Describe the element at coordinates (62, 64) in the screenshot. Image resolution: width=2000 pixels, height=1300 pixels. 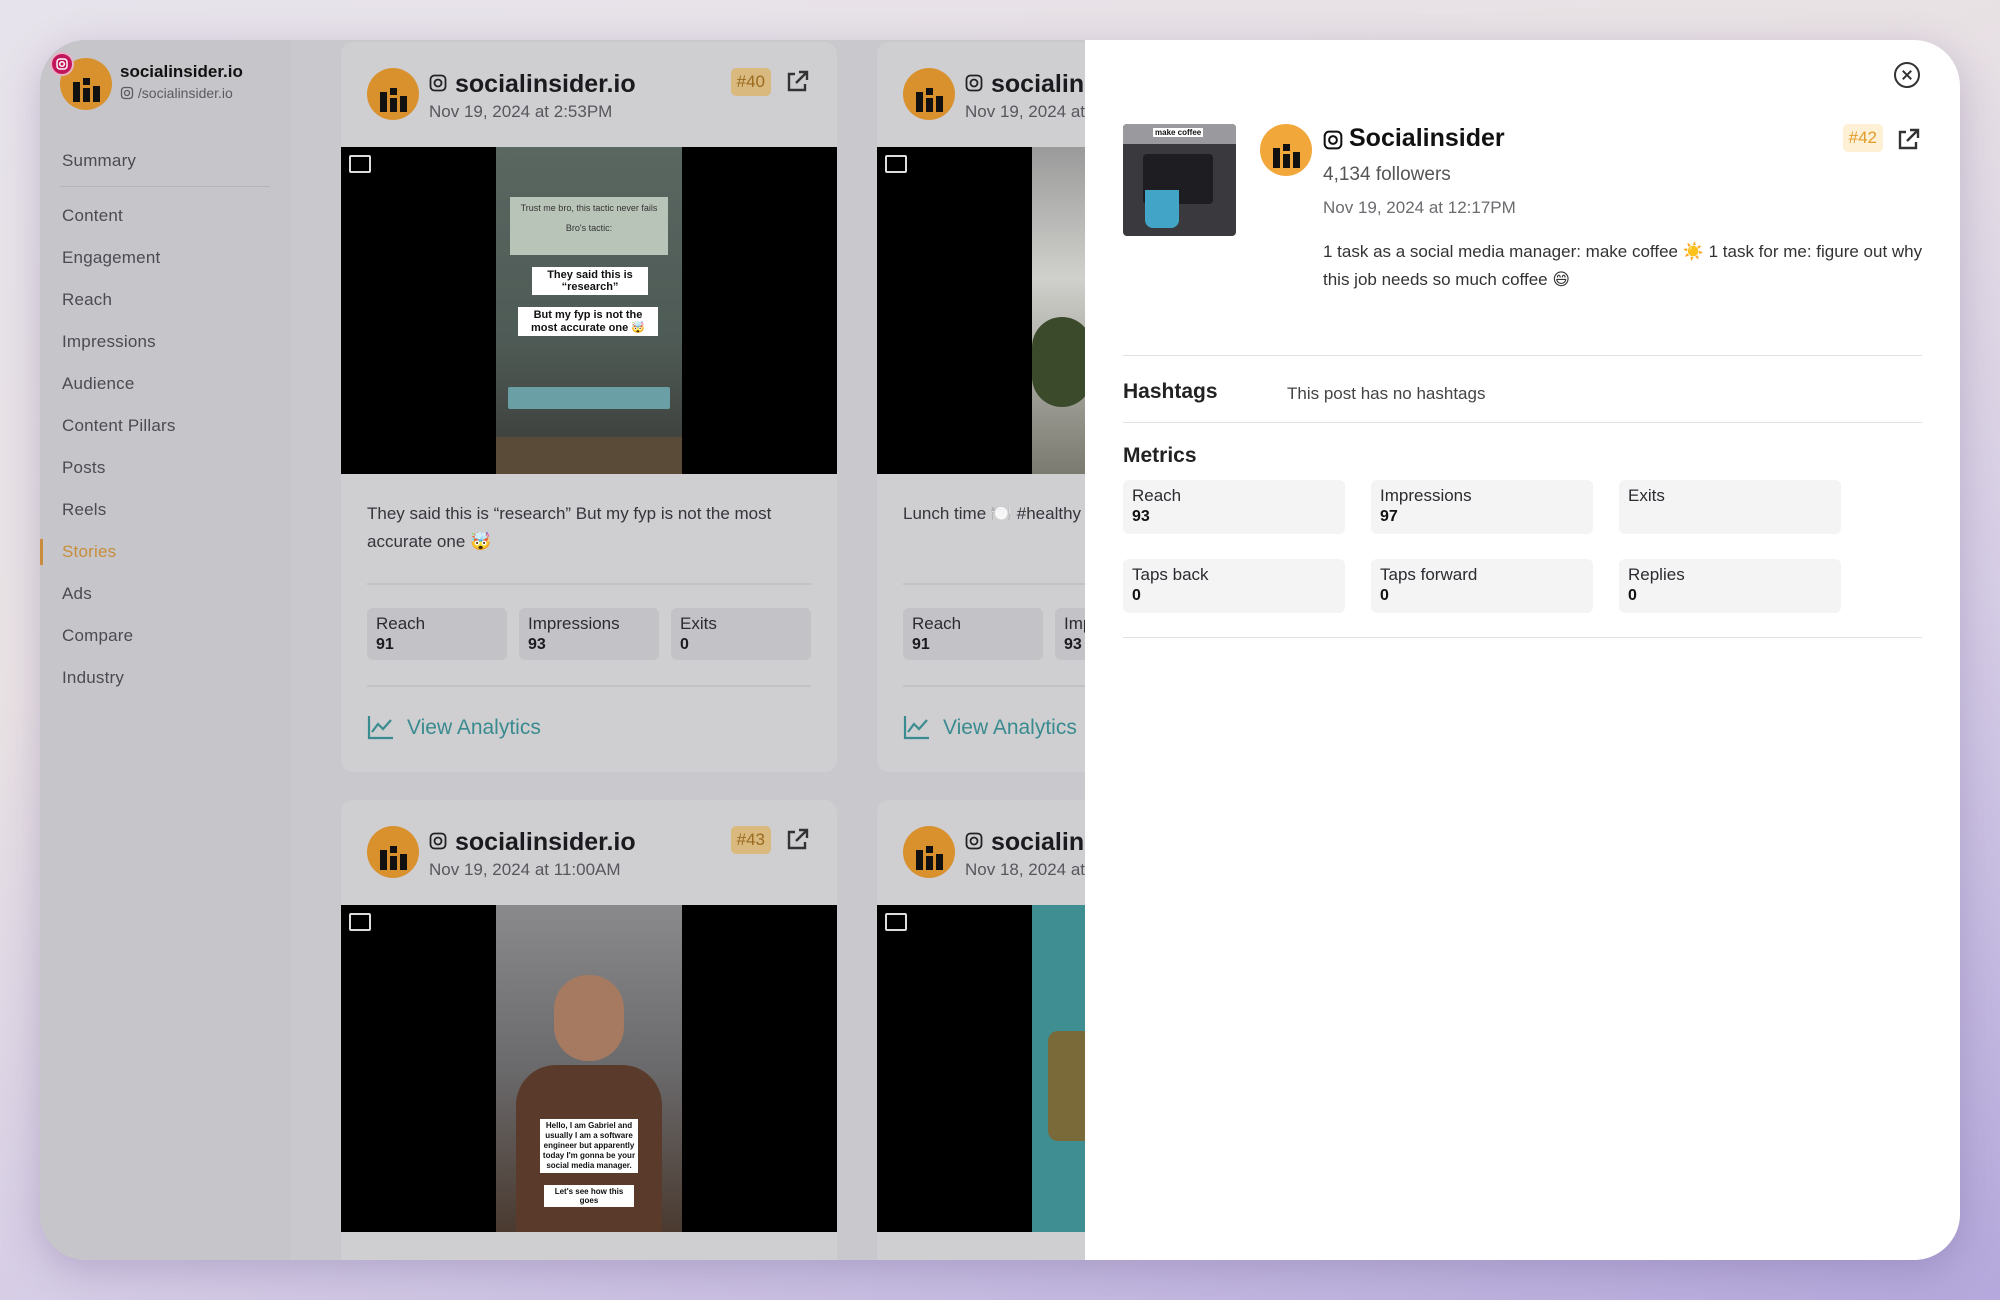
I see `instagram-badge-icon` at that location.